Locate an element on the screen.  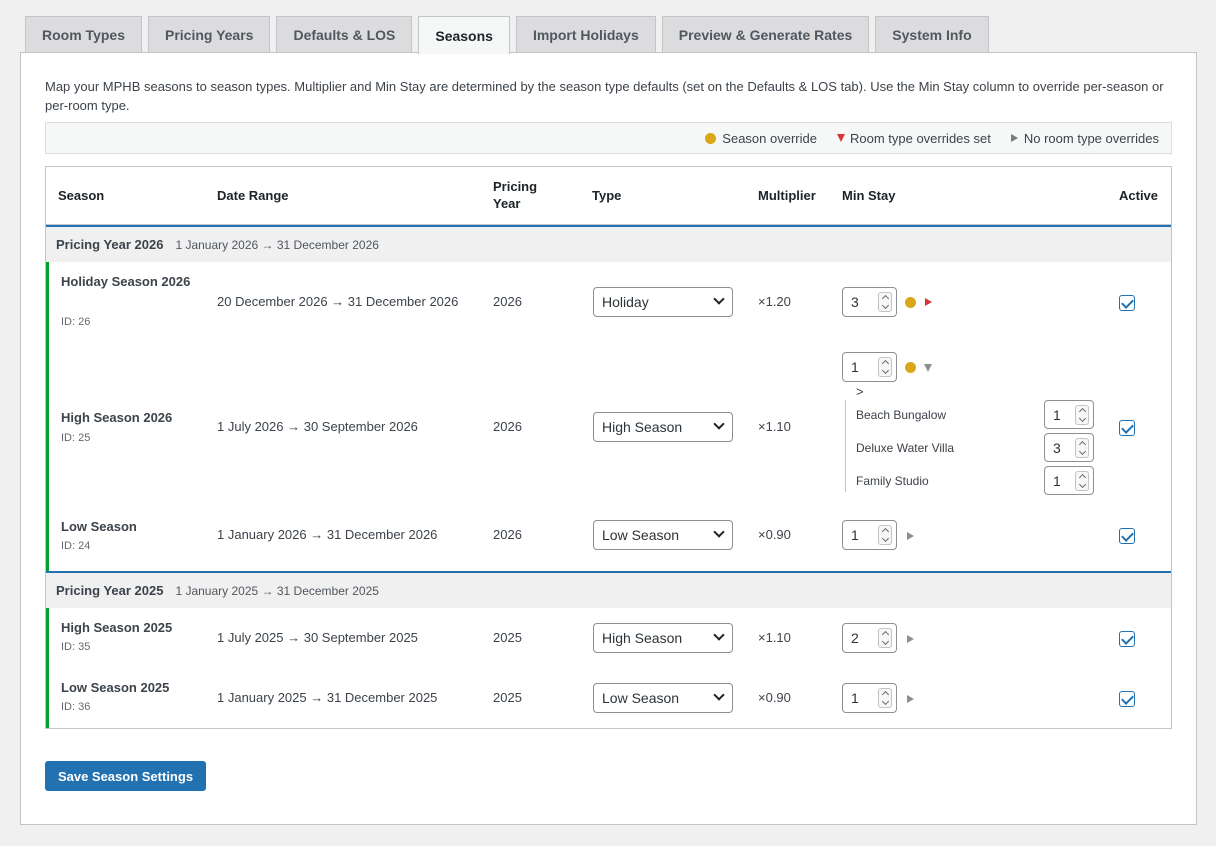
save-season-settings-button: Save Season Settings is located at coordinates (125, 776).